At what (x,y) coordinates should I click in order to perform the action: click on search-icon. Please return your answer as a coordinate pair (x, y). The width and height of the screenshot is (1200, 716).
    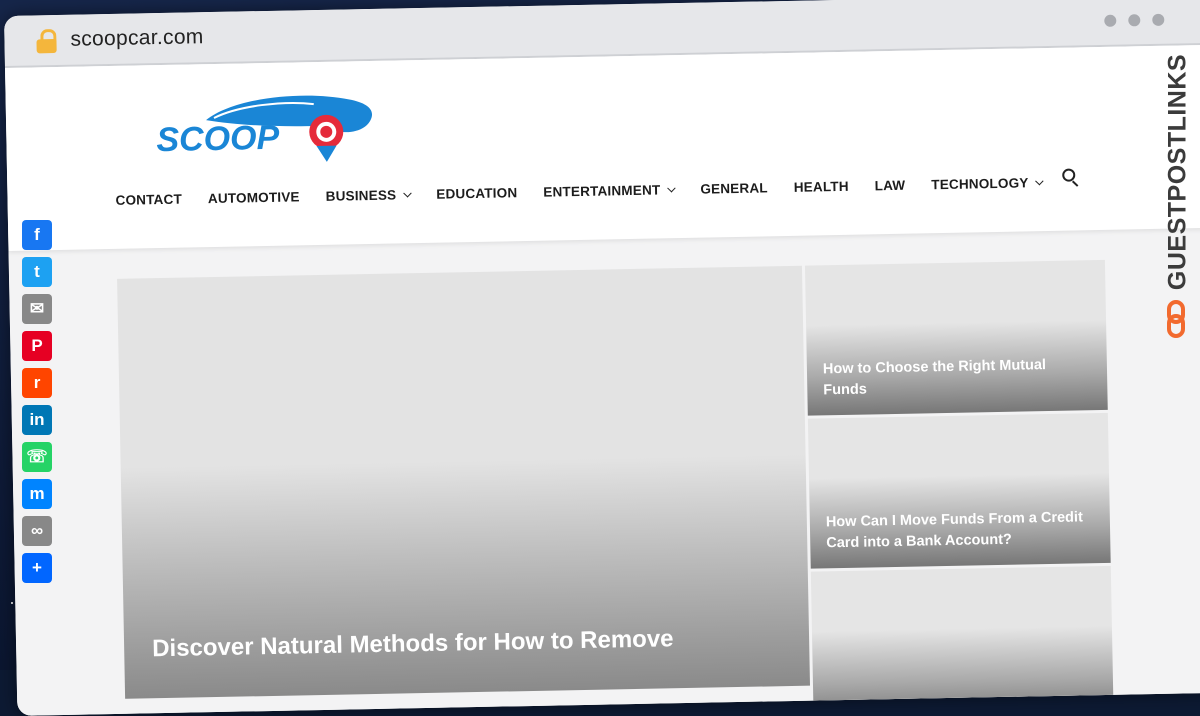
    Looking at the image, I should click on (1070, 177).